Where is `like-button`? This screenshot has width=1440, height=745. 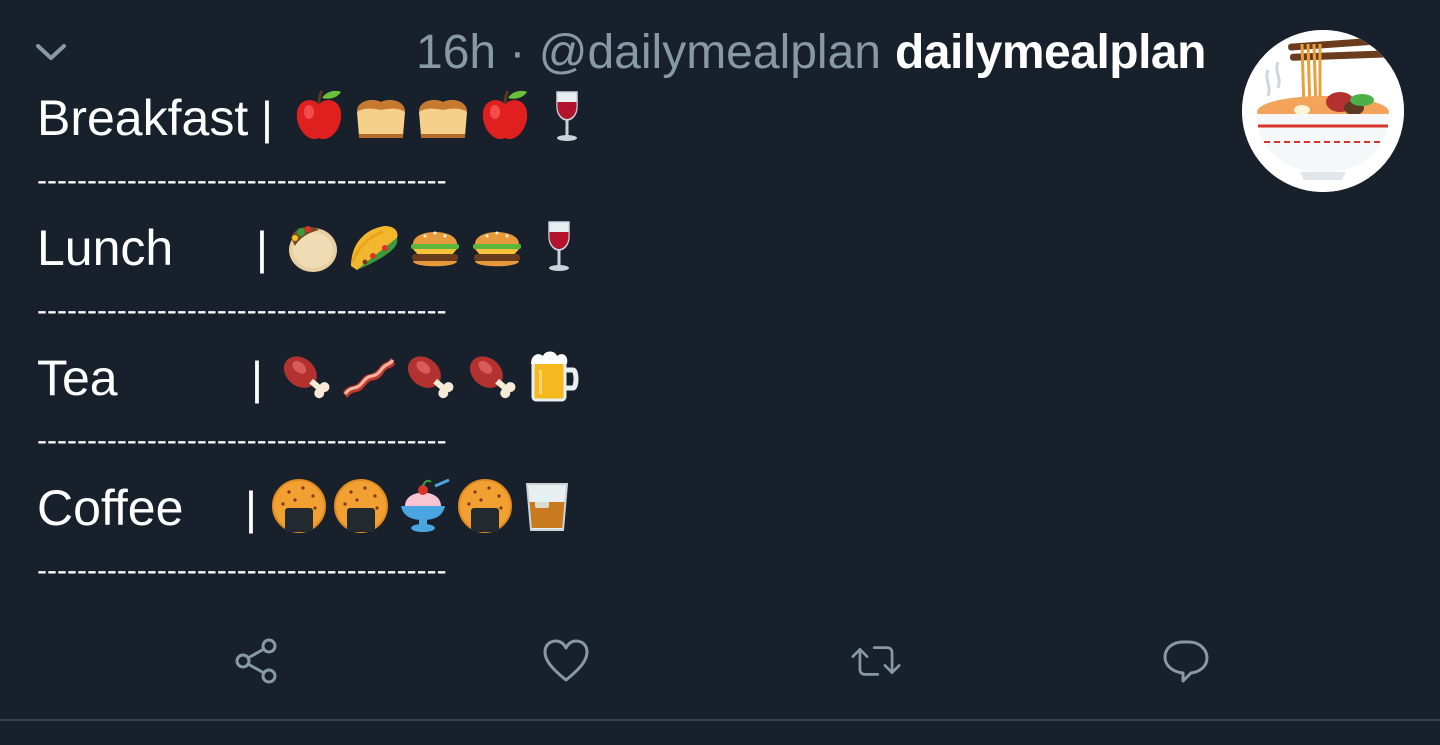
like-button is located at coordinates (566, 661).